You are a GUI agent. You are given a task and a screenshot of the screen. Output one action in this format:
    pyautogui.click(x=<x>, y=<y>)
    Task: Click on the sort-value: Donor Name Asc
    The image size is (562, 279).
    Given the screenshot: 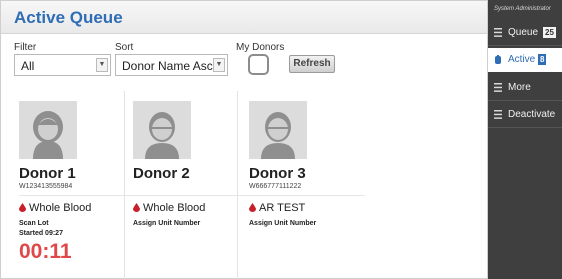 What is the action you would take?
    pyautogui.click(x=167, y=66)
    